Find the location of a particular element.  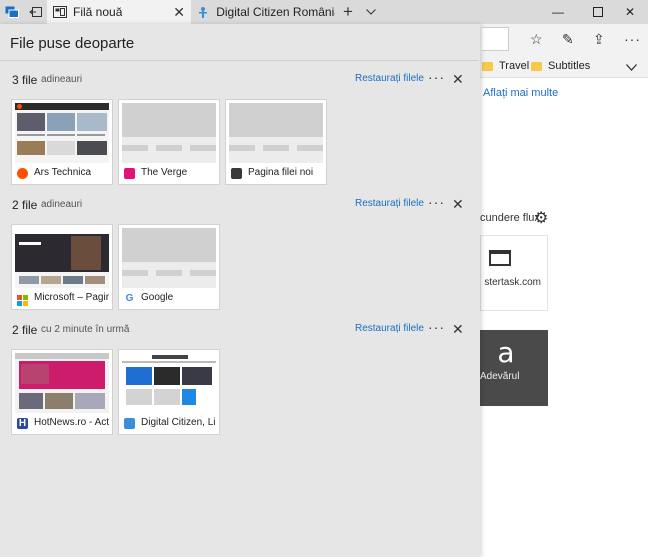

tab-title: Digital Citizen România, Via is located at coordinates (275, 12).